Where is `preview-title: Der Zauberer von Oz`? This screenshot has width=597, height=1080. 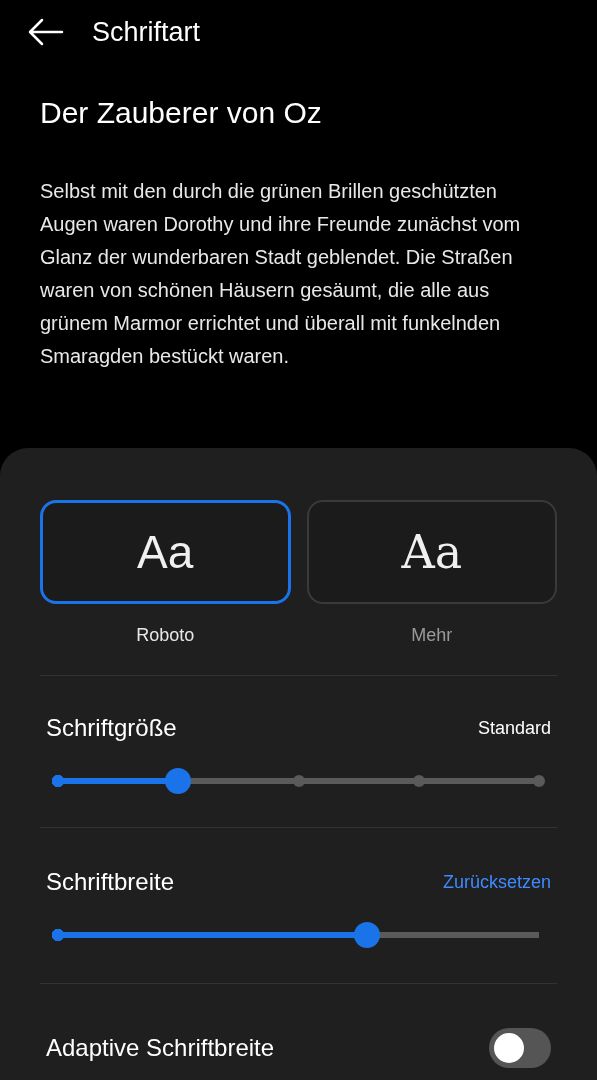
preview-title: Der Zauberer von Oz is located at coordinates (181, 113).